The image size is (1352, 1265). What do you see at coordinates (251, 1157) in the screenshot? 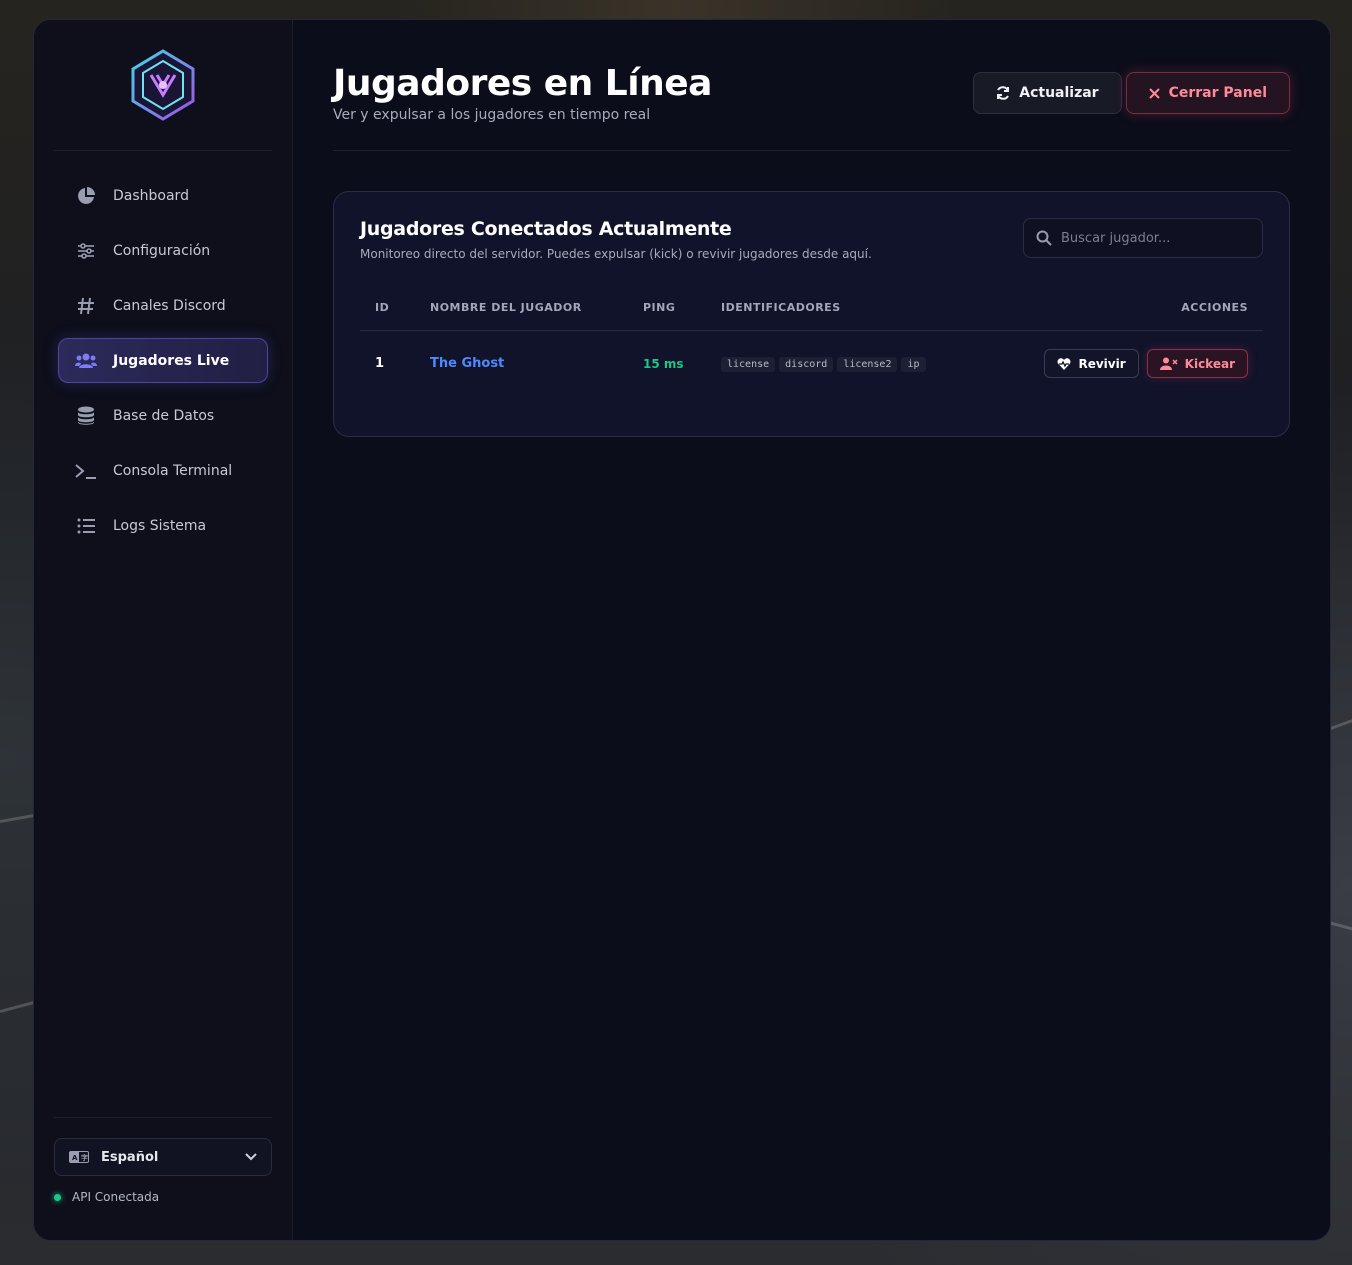
I see `chevron-down-icon` at bounding box center [251, 1157].